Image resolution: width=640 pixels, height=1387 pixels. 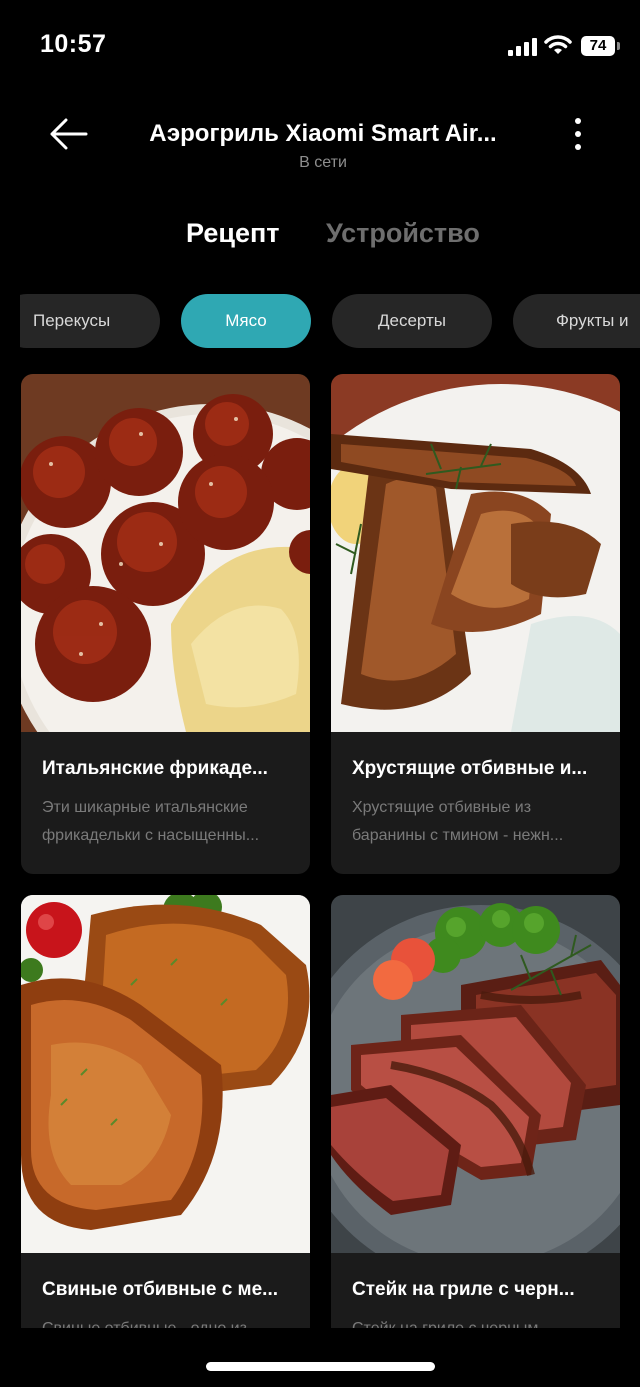 What do you see at coordinates (412, 321) in the screenshot?
I see `chip-desserts: Десерты` at bounding box center [412, 321].